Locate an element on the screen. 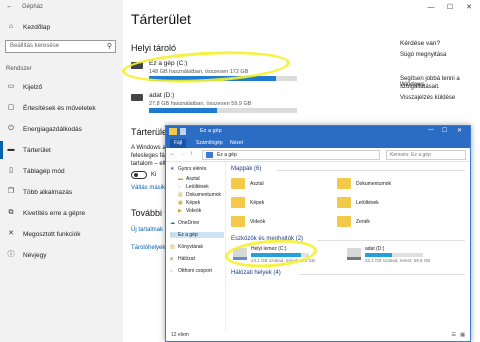 This screenshot has width=480, height=342. folder-label: Képek is located at coordinates (257, 203).